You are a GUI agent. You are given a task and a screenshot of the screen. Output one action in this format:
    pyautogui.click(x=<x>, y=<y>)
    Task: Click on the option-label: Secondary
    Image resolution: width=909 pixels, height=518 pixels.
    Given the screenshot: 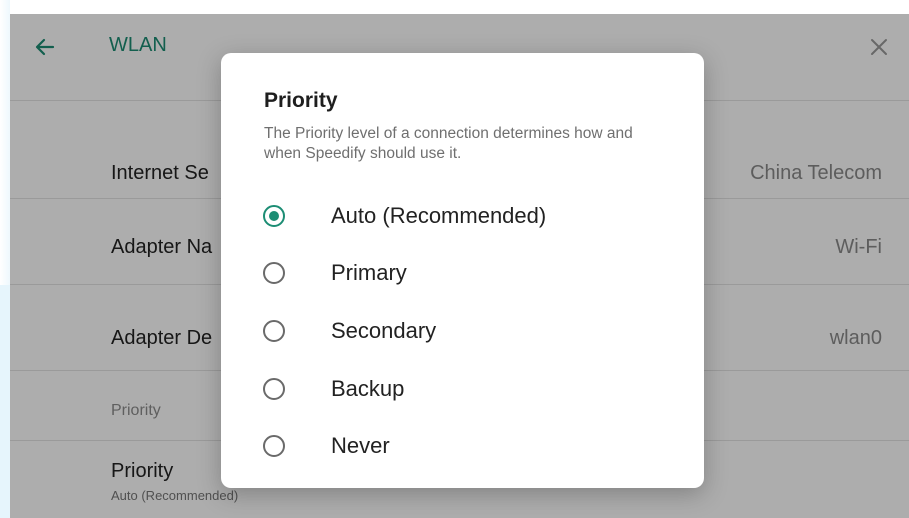 What is the action you would take?
    pyautogui.click(x=384, y=330)
    